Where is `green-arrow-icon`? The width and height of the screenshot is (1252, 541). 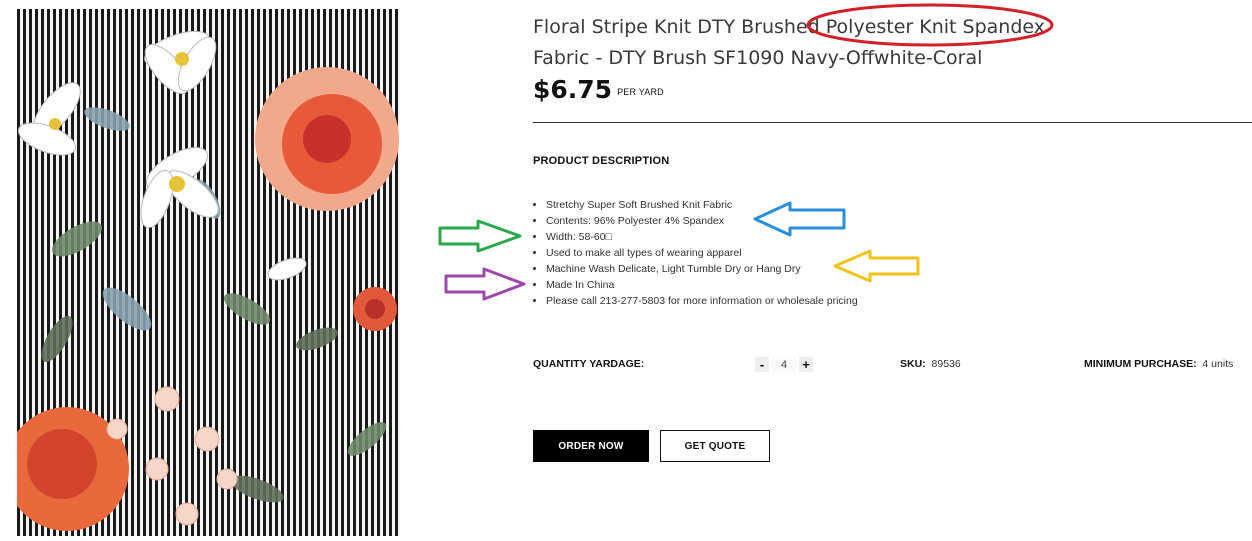 green-arrow-icon is located at coordinates (480, 236).